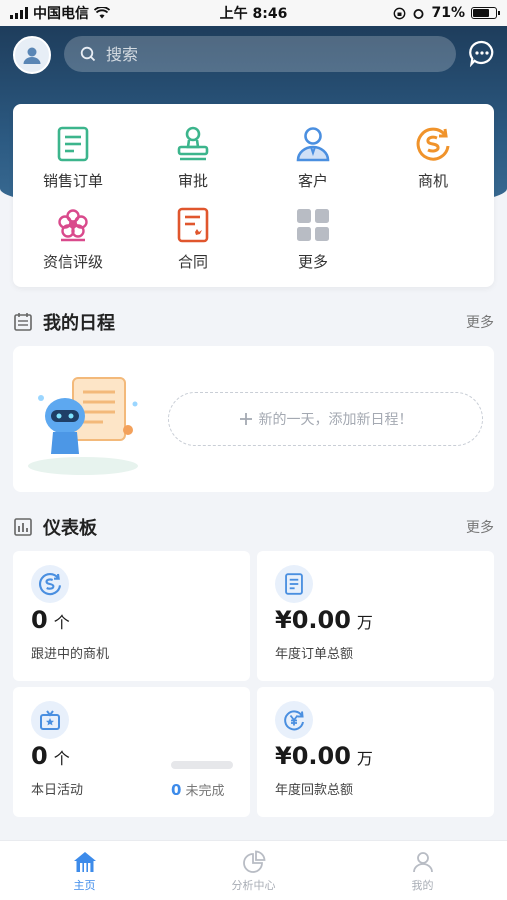 The width and height of the screenshot is (507, 900). What do you see at coordinates (312, 181) in the screenshot?
I see `menu-label: 客户` at bounding box center [312, 181].